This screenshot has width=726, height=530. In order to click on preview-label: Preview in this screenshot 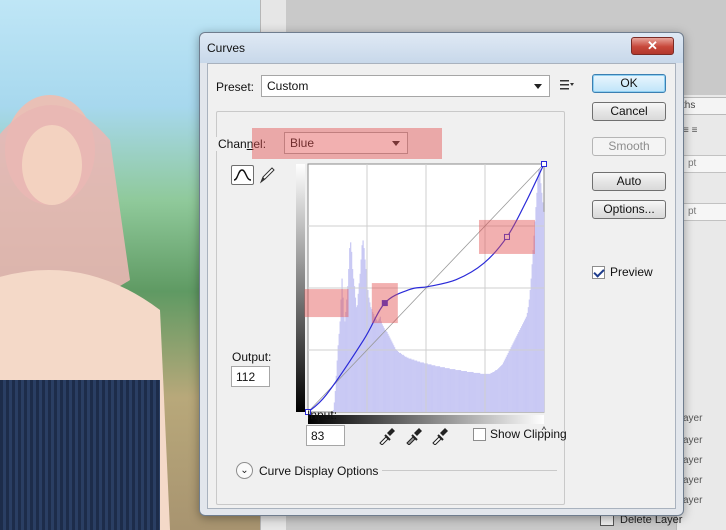, I will do `click(631, 272)`.